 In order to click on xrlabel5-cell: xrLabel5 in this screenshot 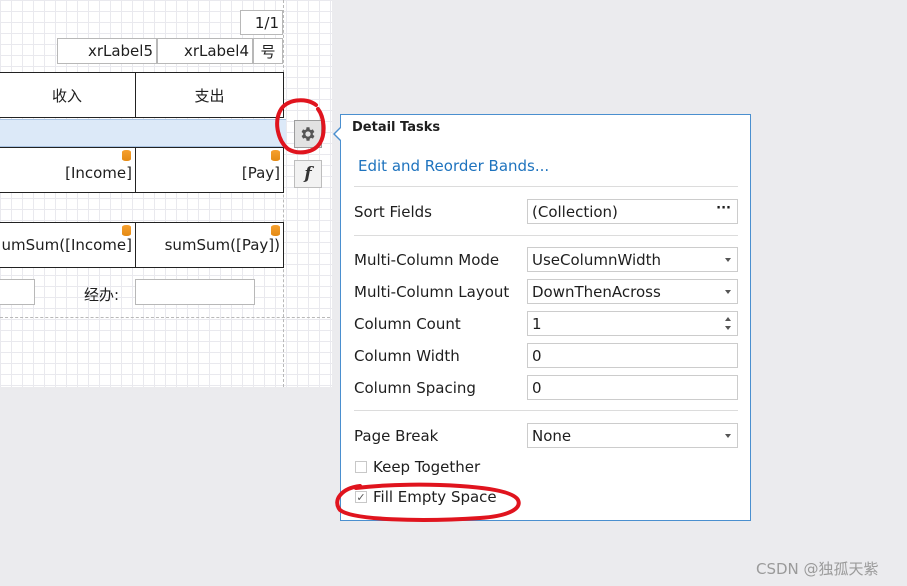, I will do `click(107, 51)`.